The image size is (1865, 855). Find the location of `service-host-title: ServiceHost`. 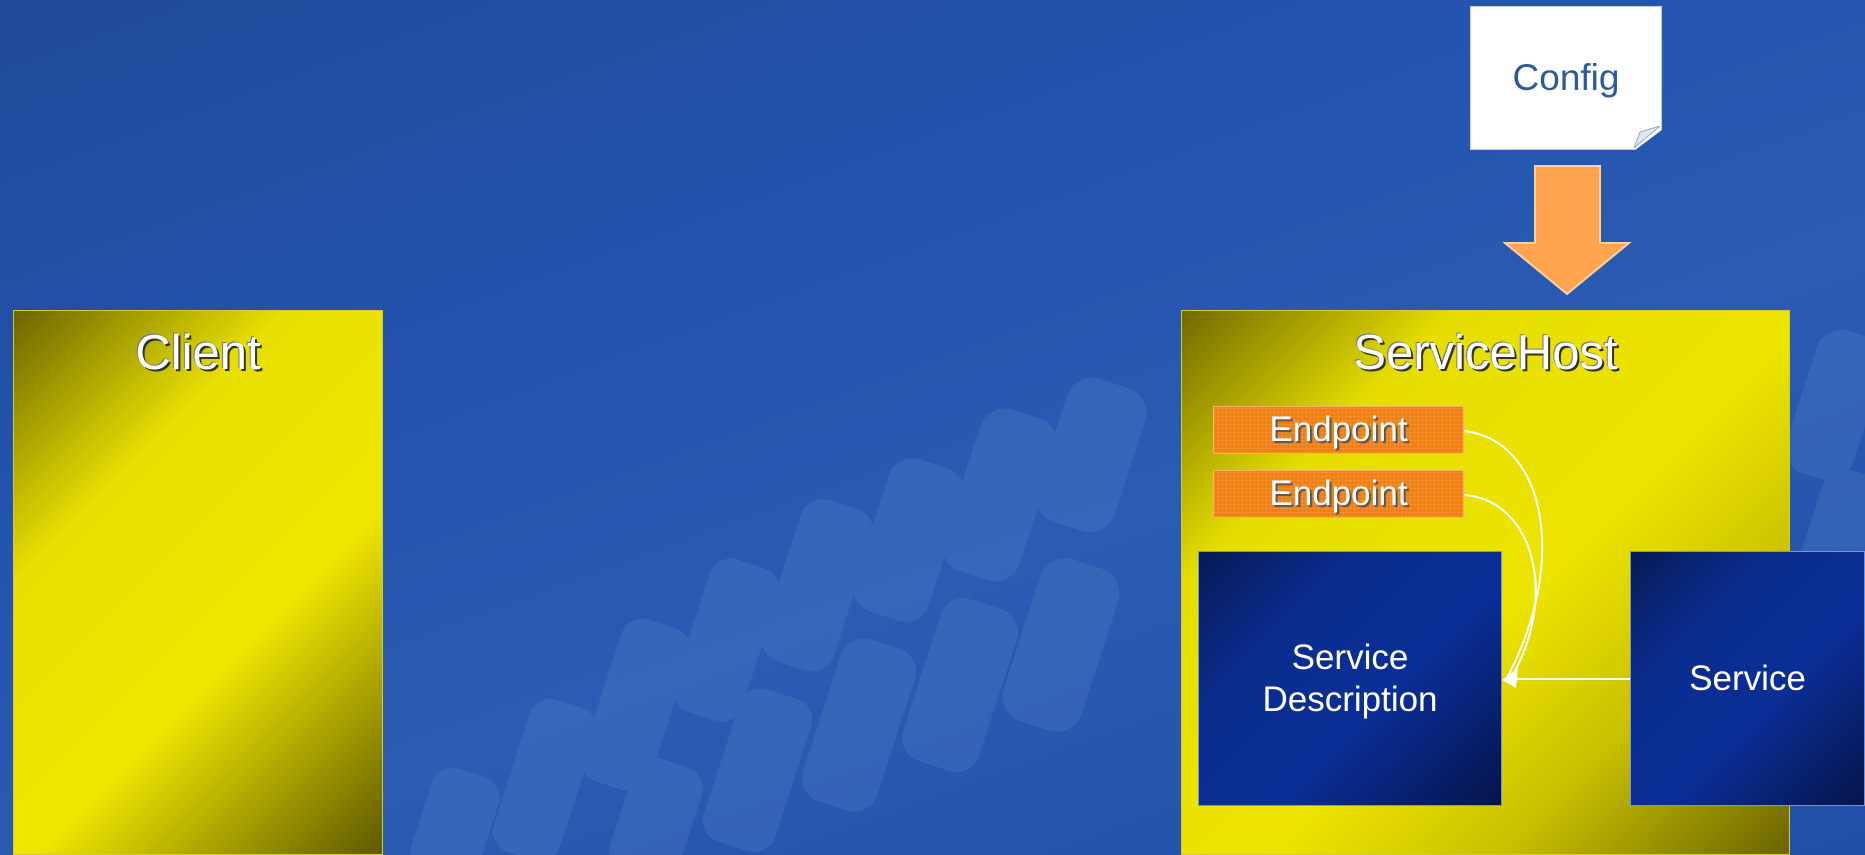

service-host-title: ServiceHost is located at coordinates (1485, 353).